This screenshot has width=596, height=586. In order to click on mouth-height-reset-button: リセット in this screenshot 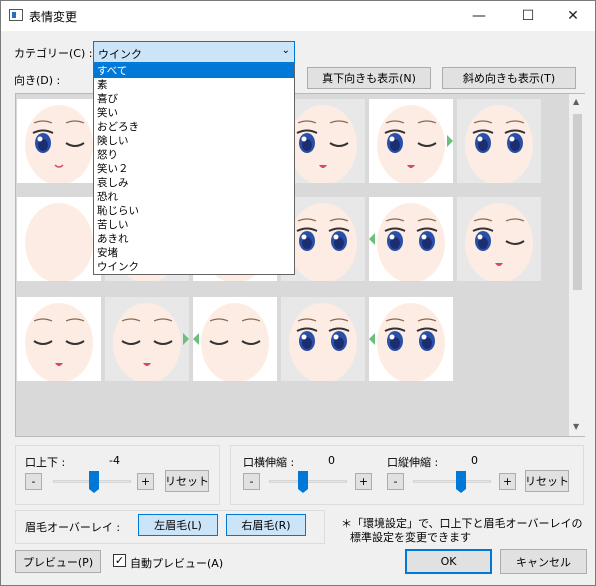, I will do `click(547, 481)`.